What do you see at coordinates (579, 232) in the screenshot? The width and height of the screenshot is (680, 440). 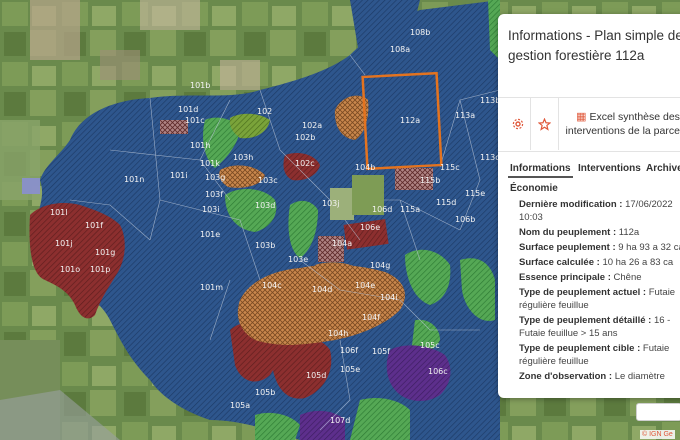 I see `field-row: Nom du peuplement : 112a` at bounding box center [579, 232].